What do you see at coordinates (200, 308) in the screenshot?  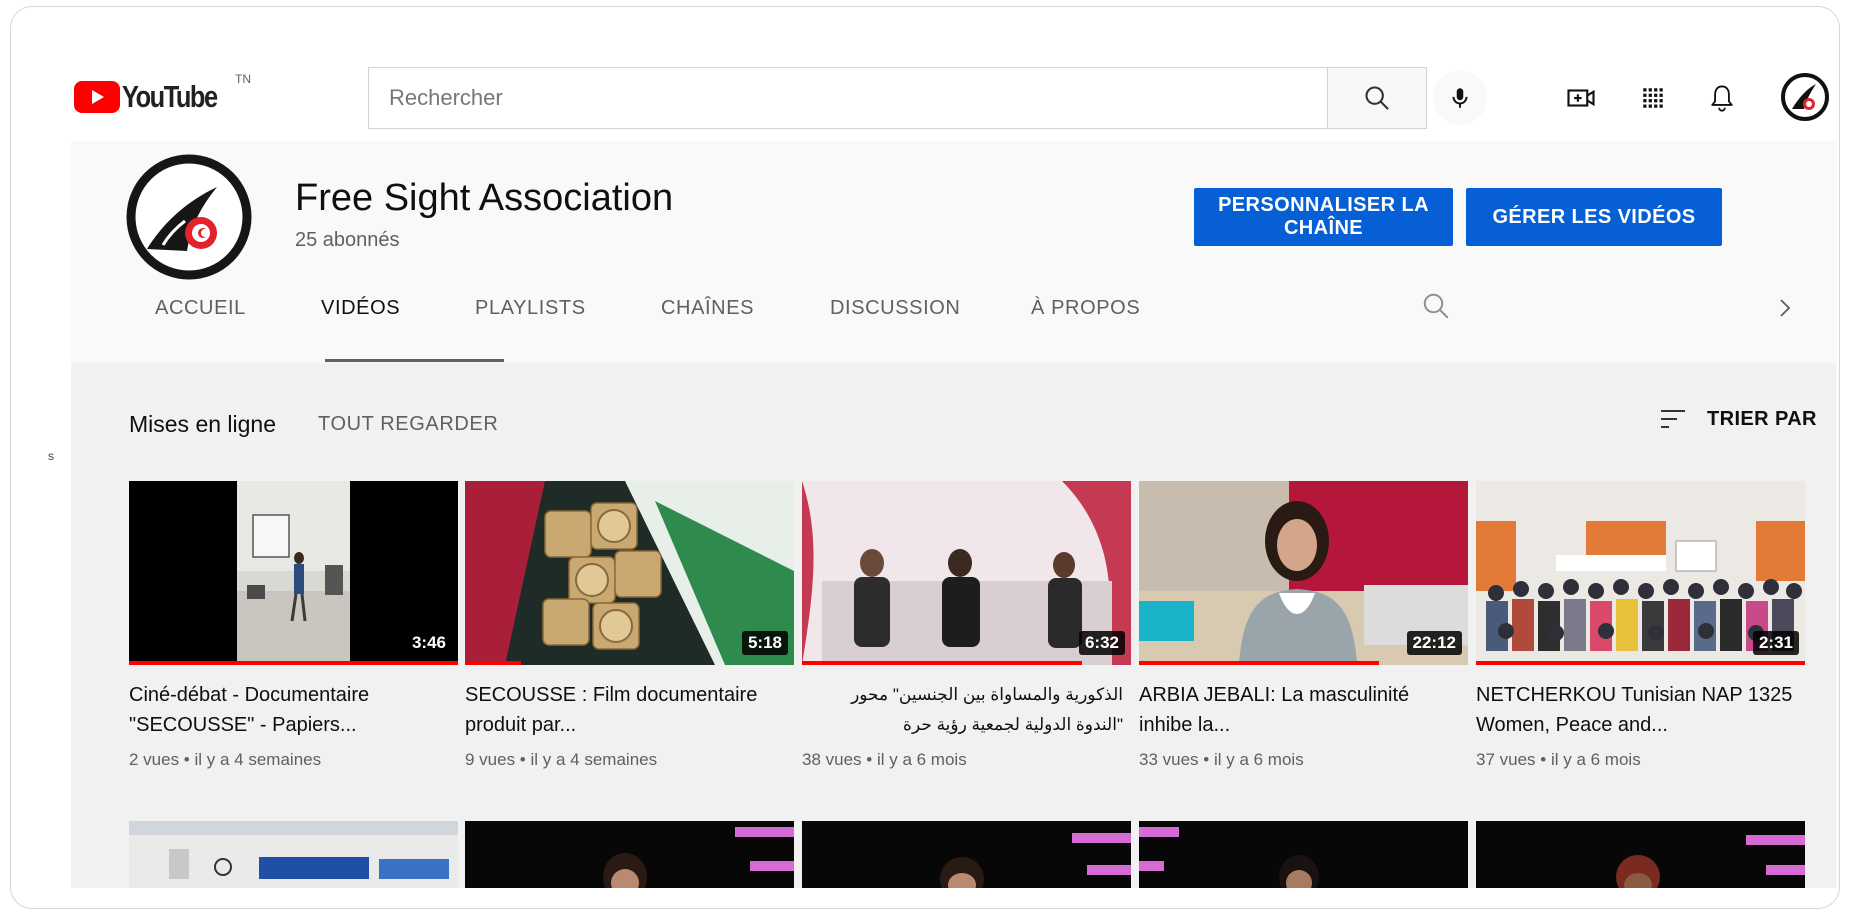 I see `tab-home: ACCUEIL` at bounding box center [200, 308].